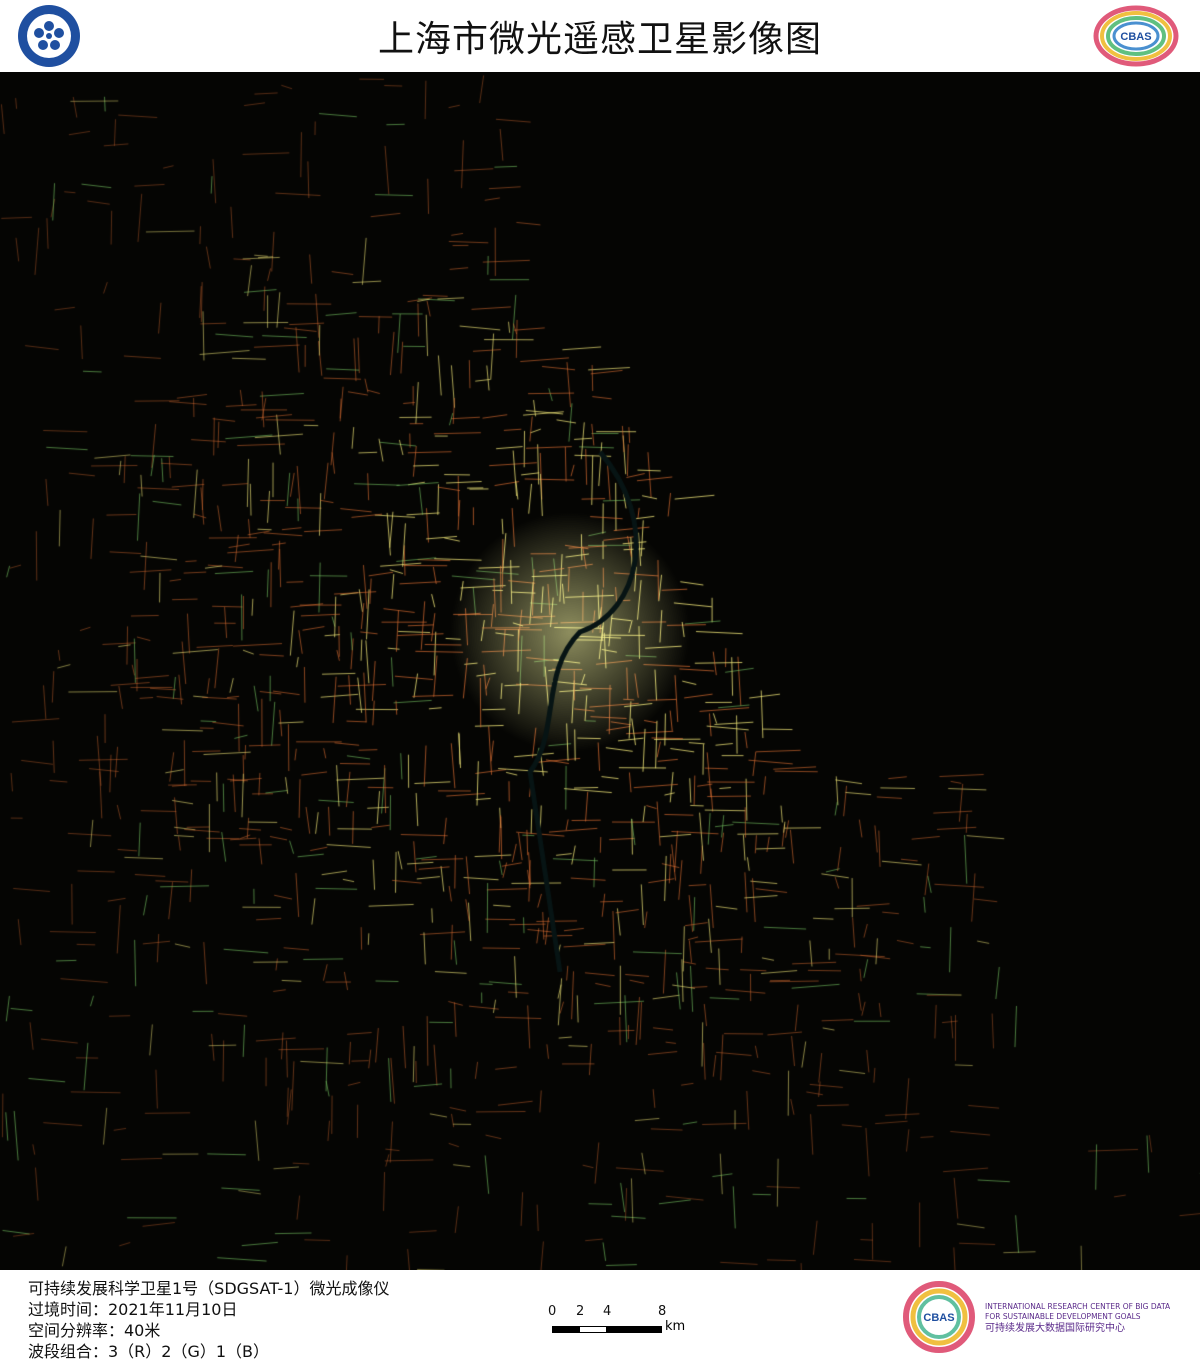  Describe the element at coordinates (675, 1326) in the screenshot. I see `scale-unit: km` at that location.